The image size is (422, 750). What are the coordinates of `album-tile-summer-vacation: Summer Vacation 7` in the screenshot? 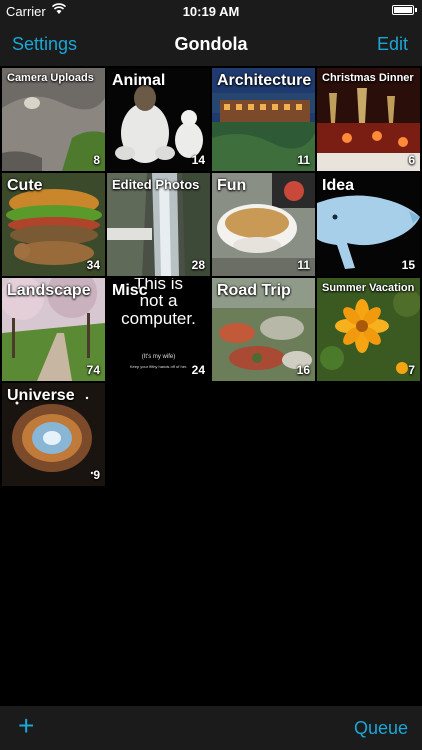 It's located at (368, 329).